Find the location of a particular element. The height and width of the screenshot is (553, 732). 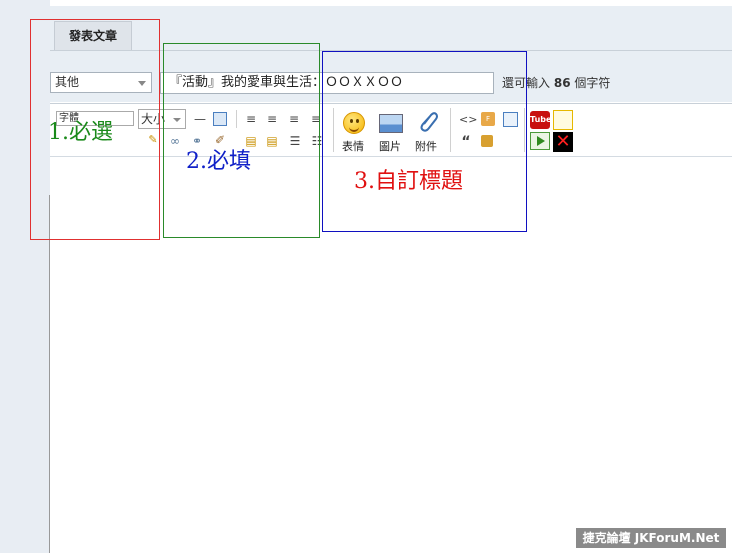

youtube-icon: Tube is located at coordinates (540, 120).